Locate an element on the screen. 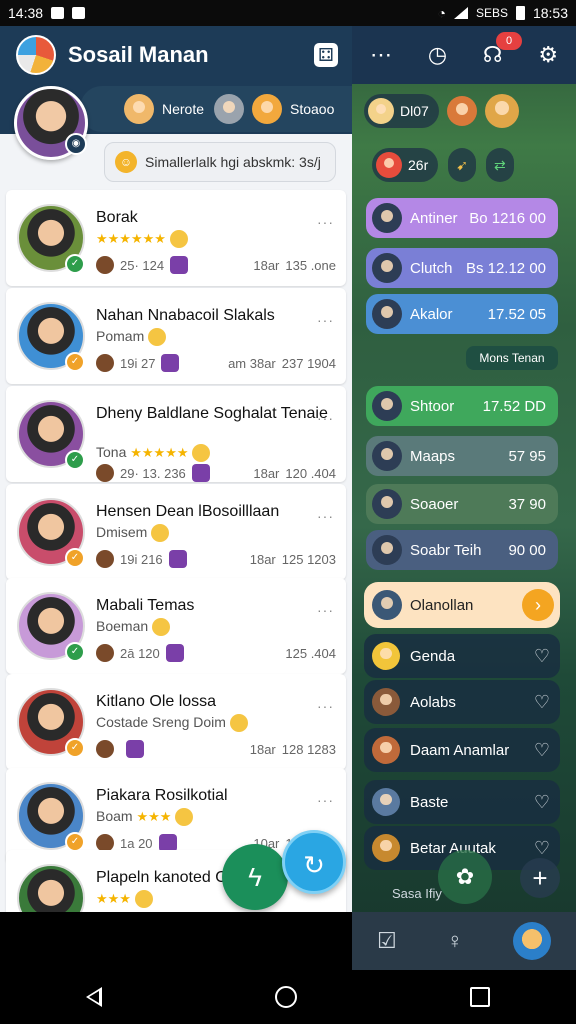 The height and width of the screenshot is (1024, 576). feed-card: ✓ Mabali Temas Boeman 2ā 120 125 .404 ··· is located at coordinates (176, 626).